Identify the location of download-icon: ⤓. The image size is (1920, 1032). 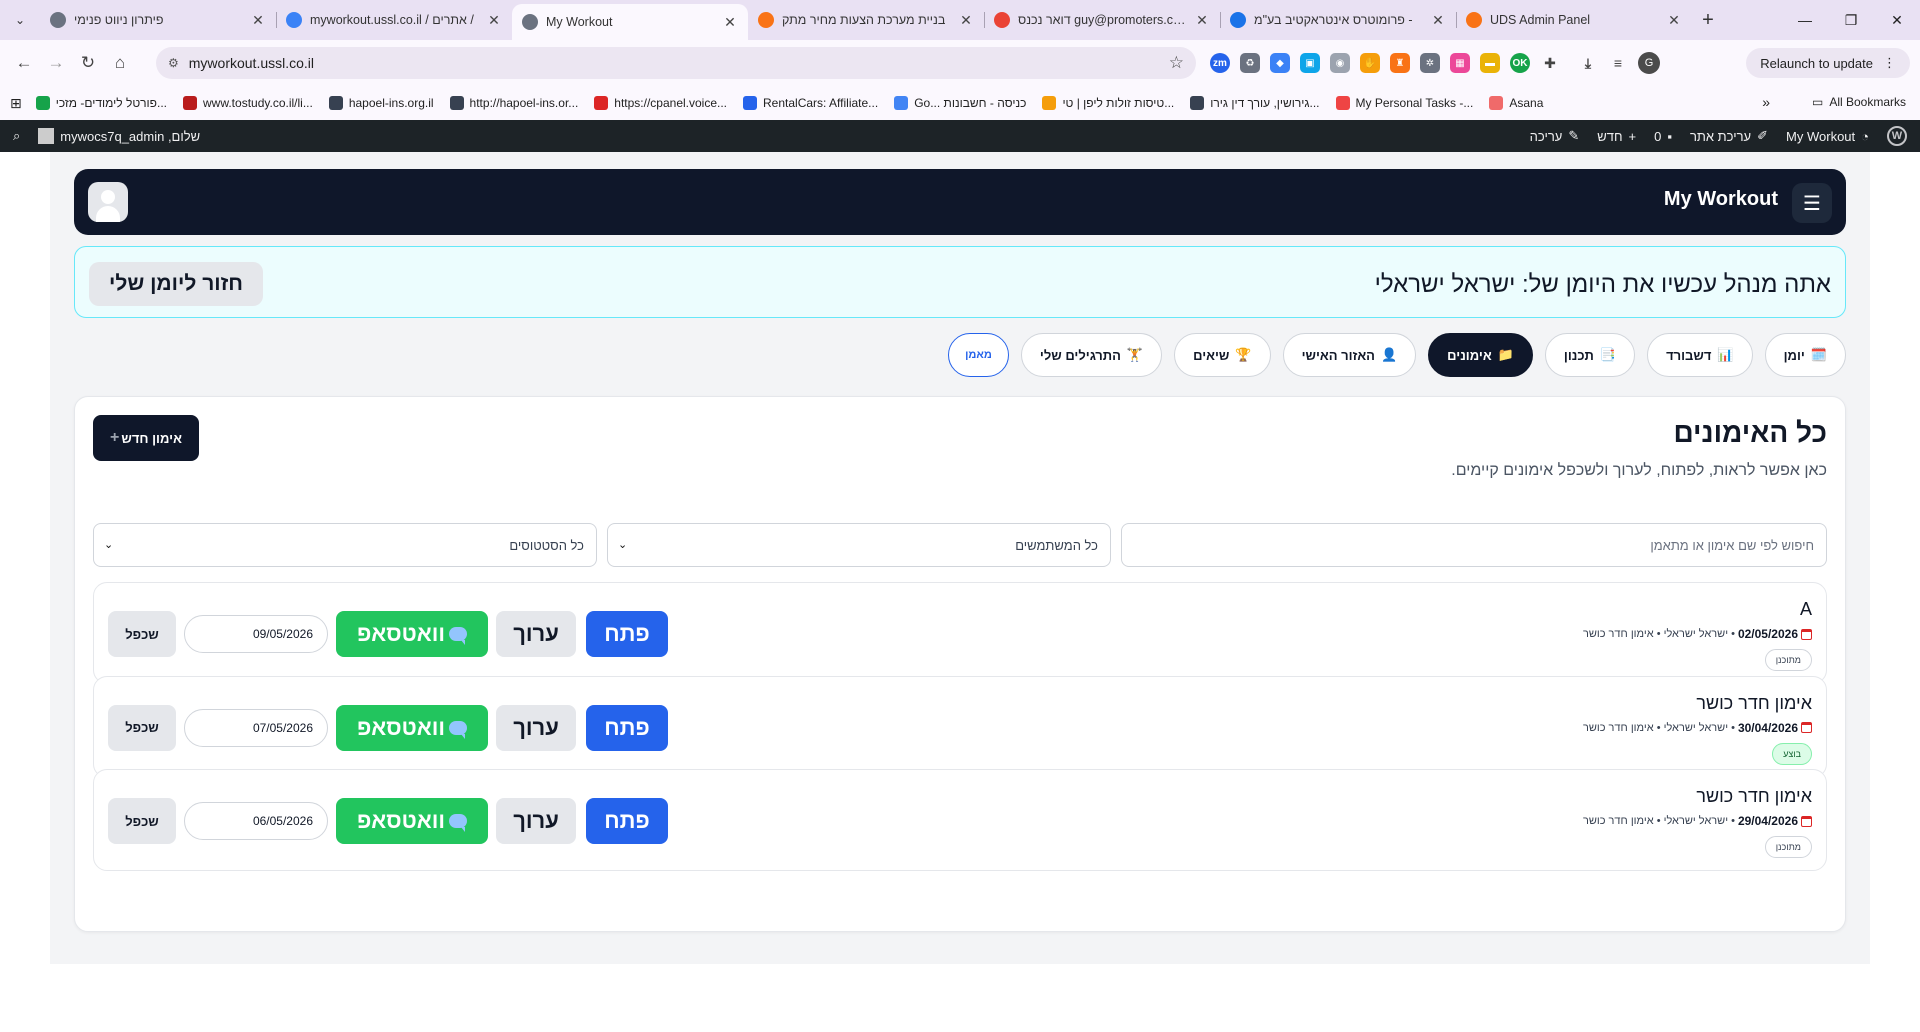
(1588, 63).